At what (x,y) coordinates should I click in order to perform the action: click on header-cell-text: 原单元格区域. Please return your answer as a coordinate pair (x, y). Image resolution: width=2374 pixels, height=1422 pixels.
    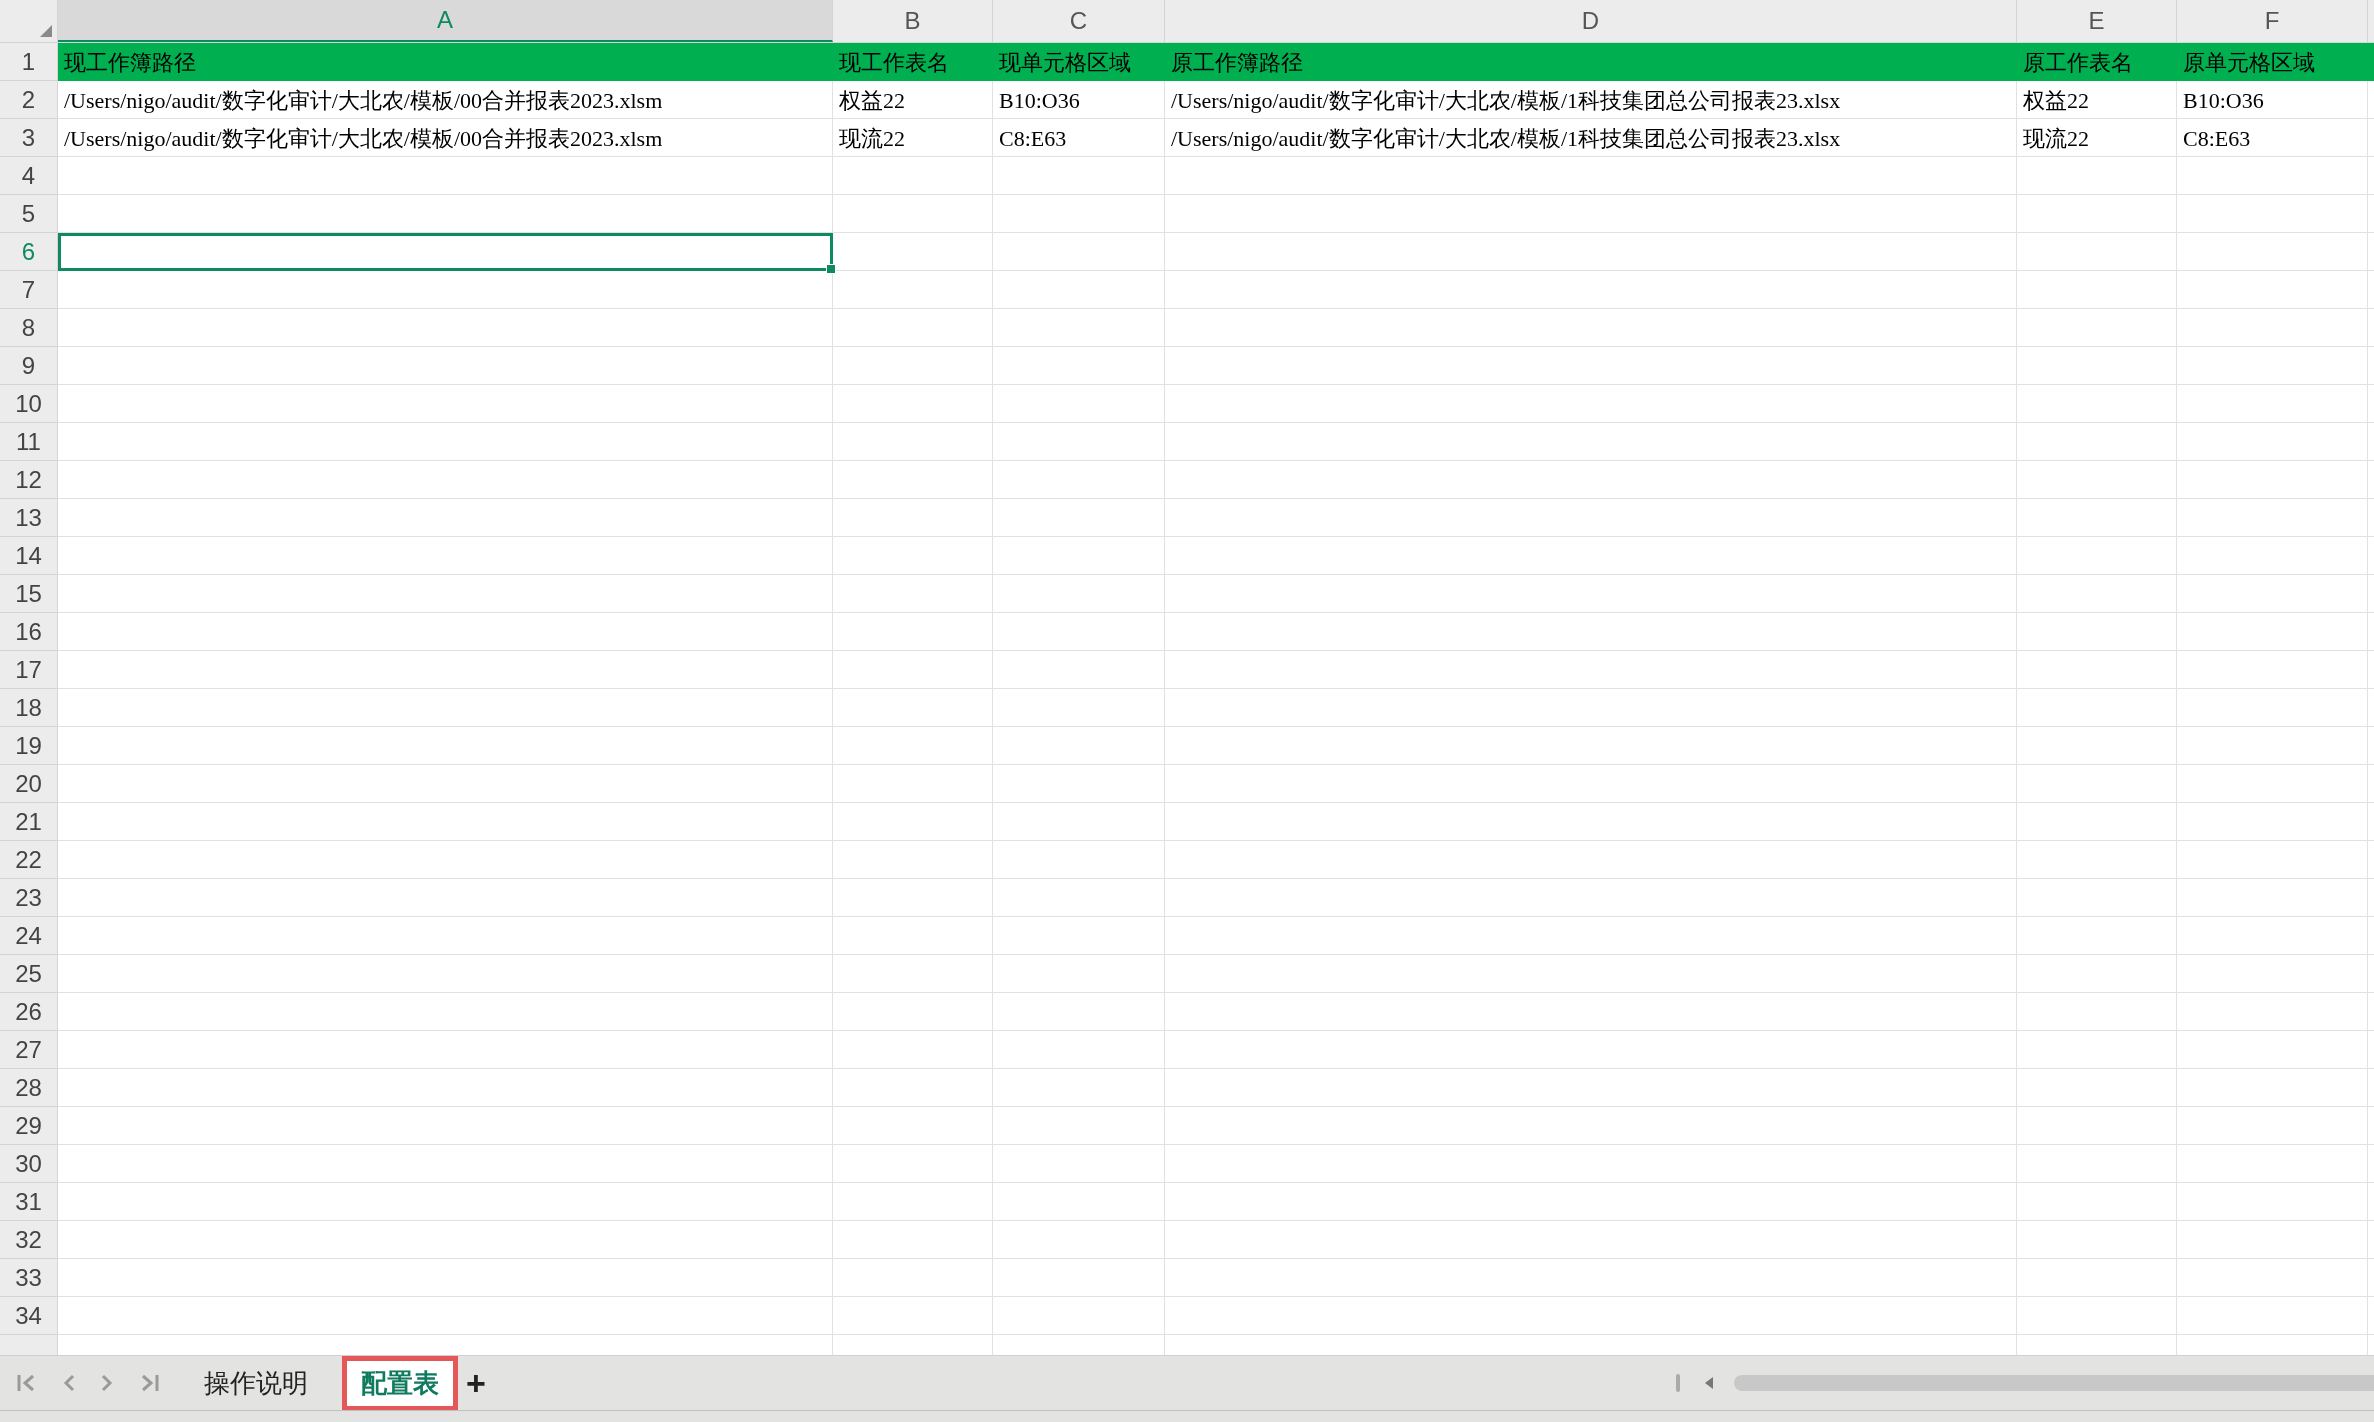
    Looking at the image, I should click on (2249, 62).